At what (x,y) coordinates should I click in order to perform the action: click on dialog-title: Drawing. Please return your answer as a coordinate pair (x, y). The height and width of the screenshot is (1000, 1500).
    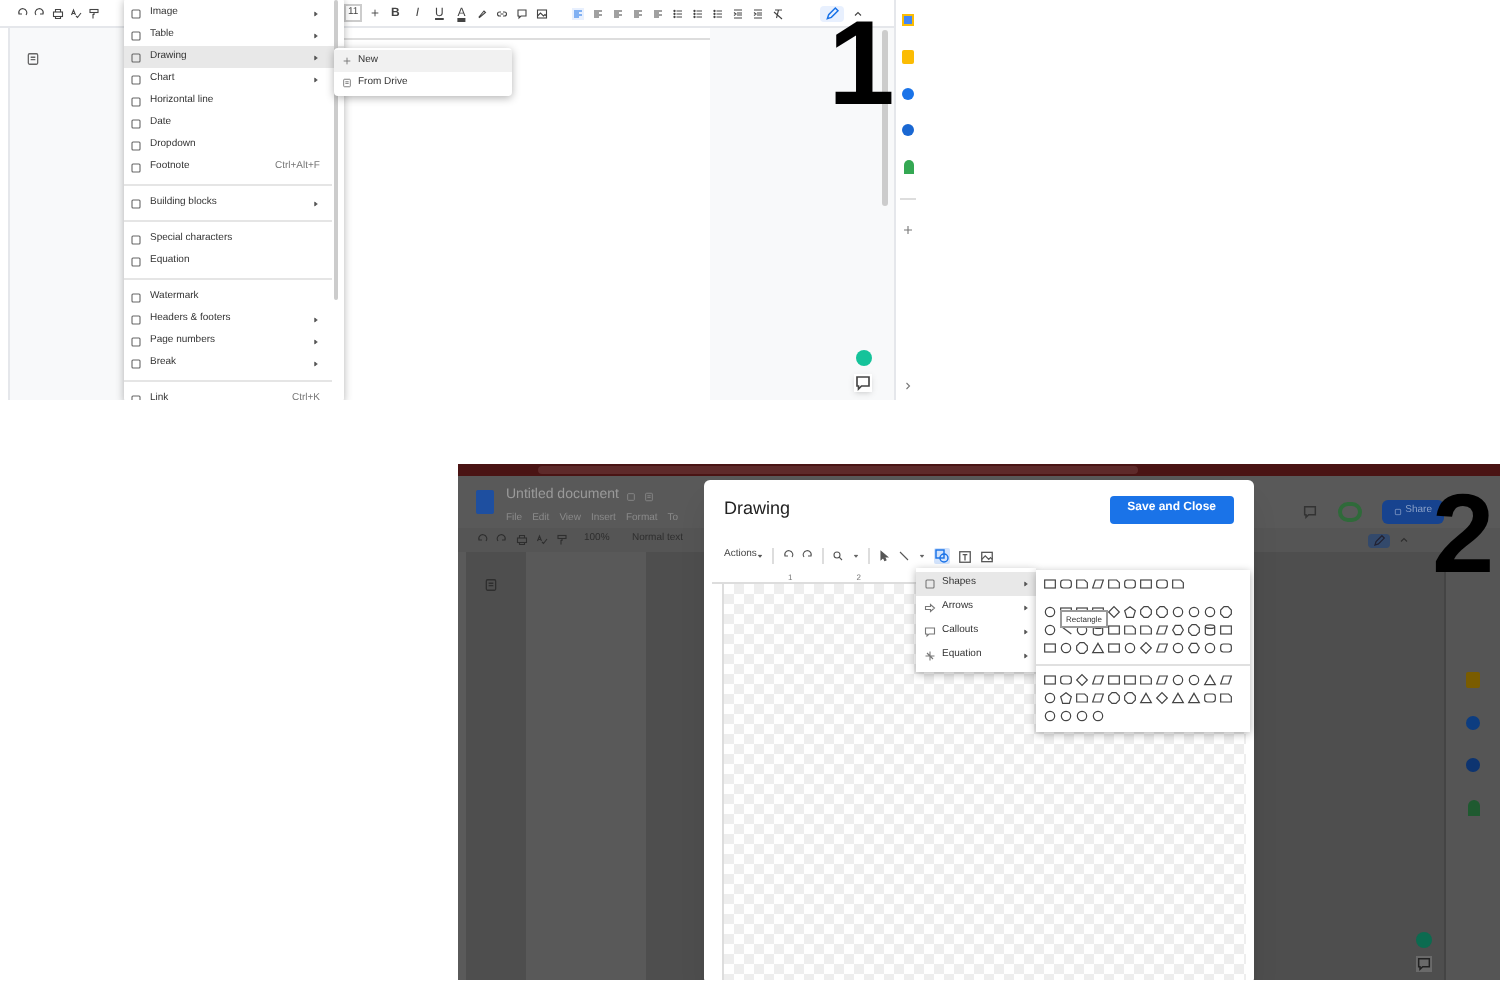
    Looking at the image, I should click on (757, 508).